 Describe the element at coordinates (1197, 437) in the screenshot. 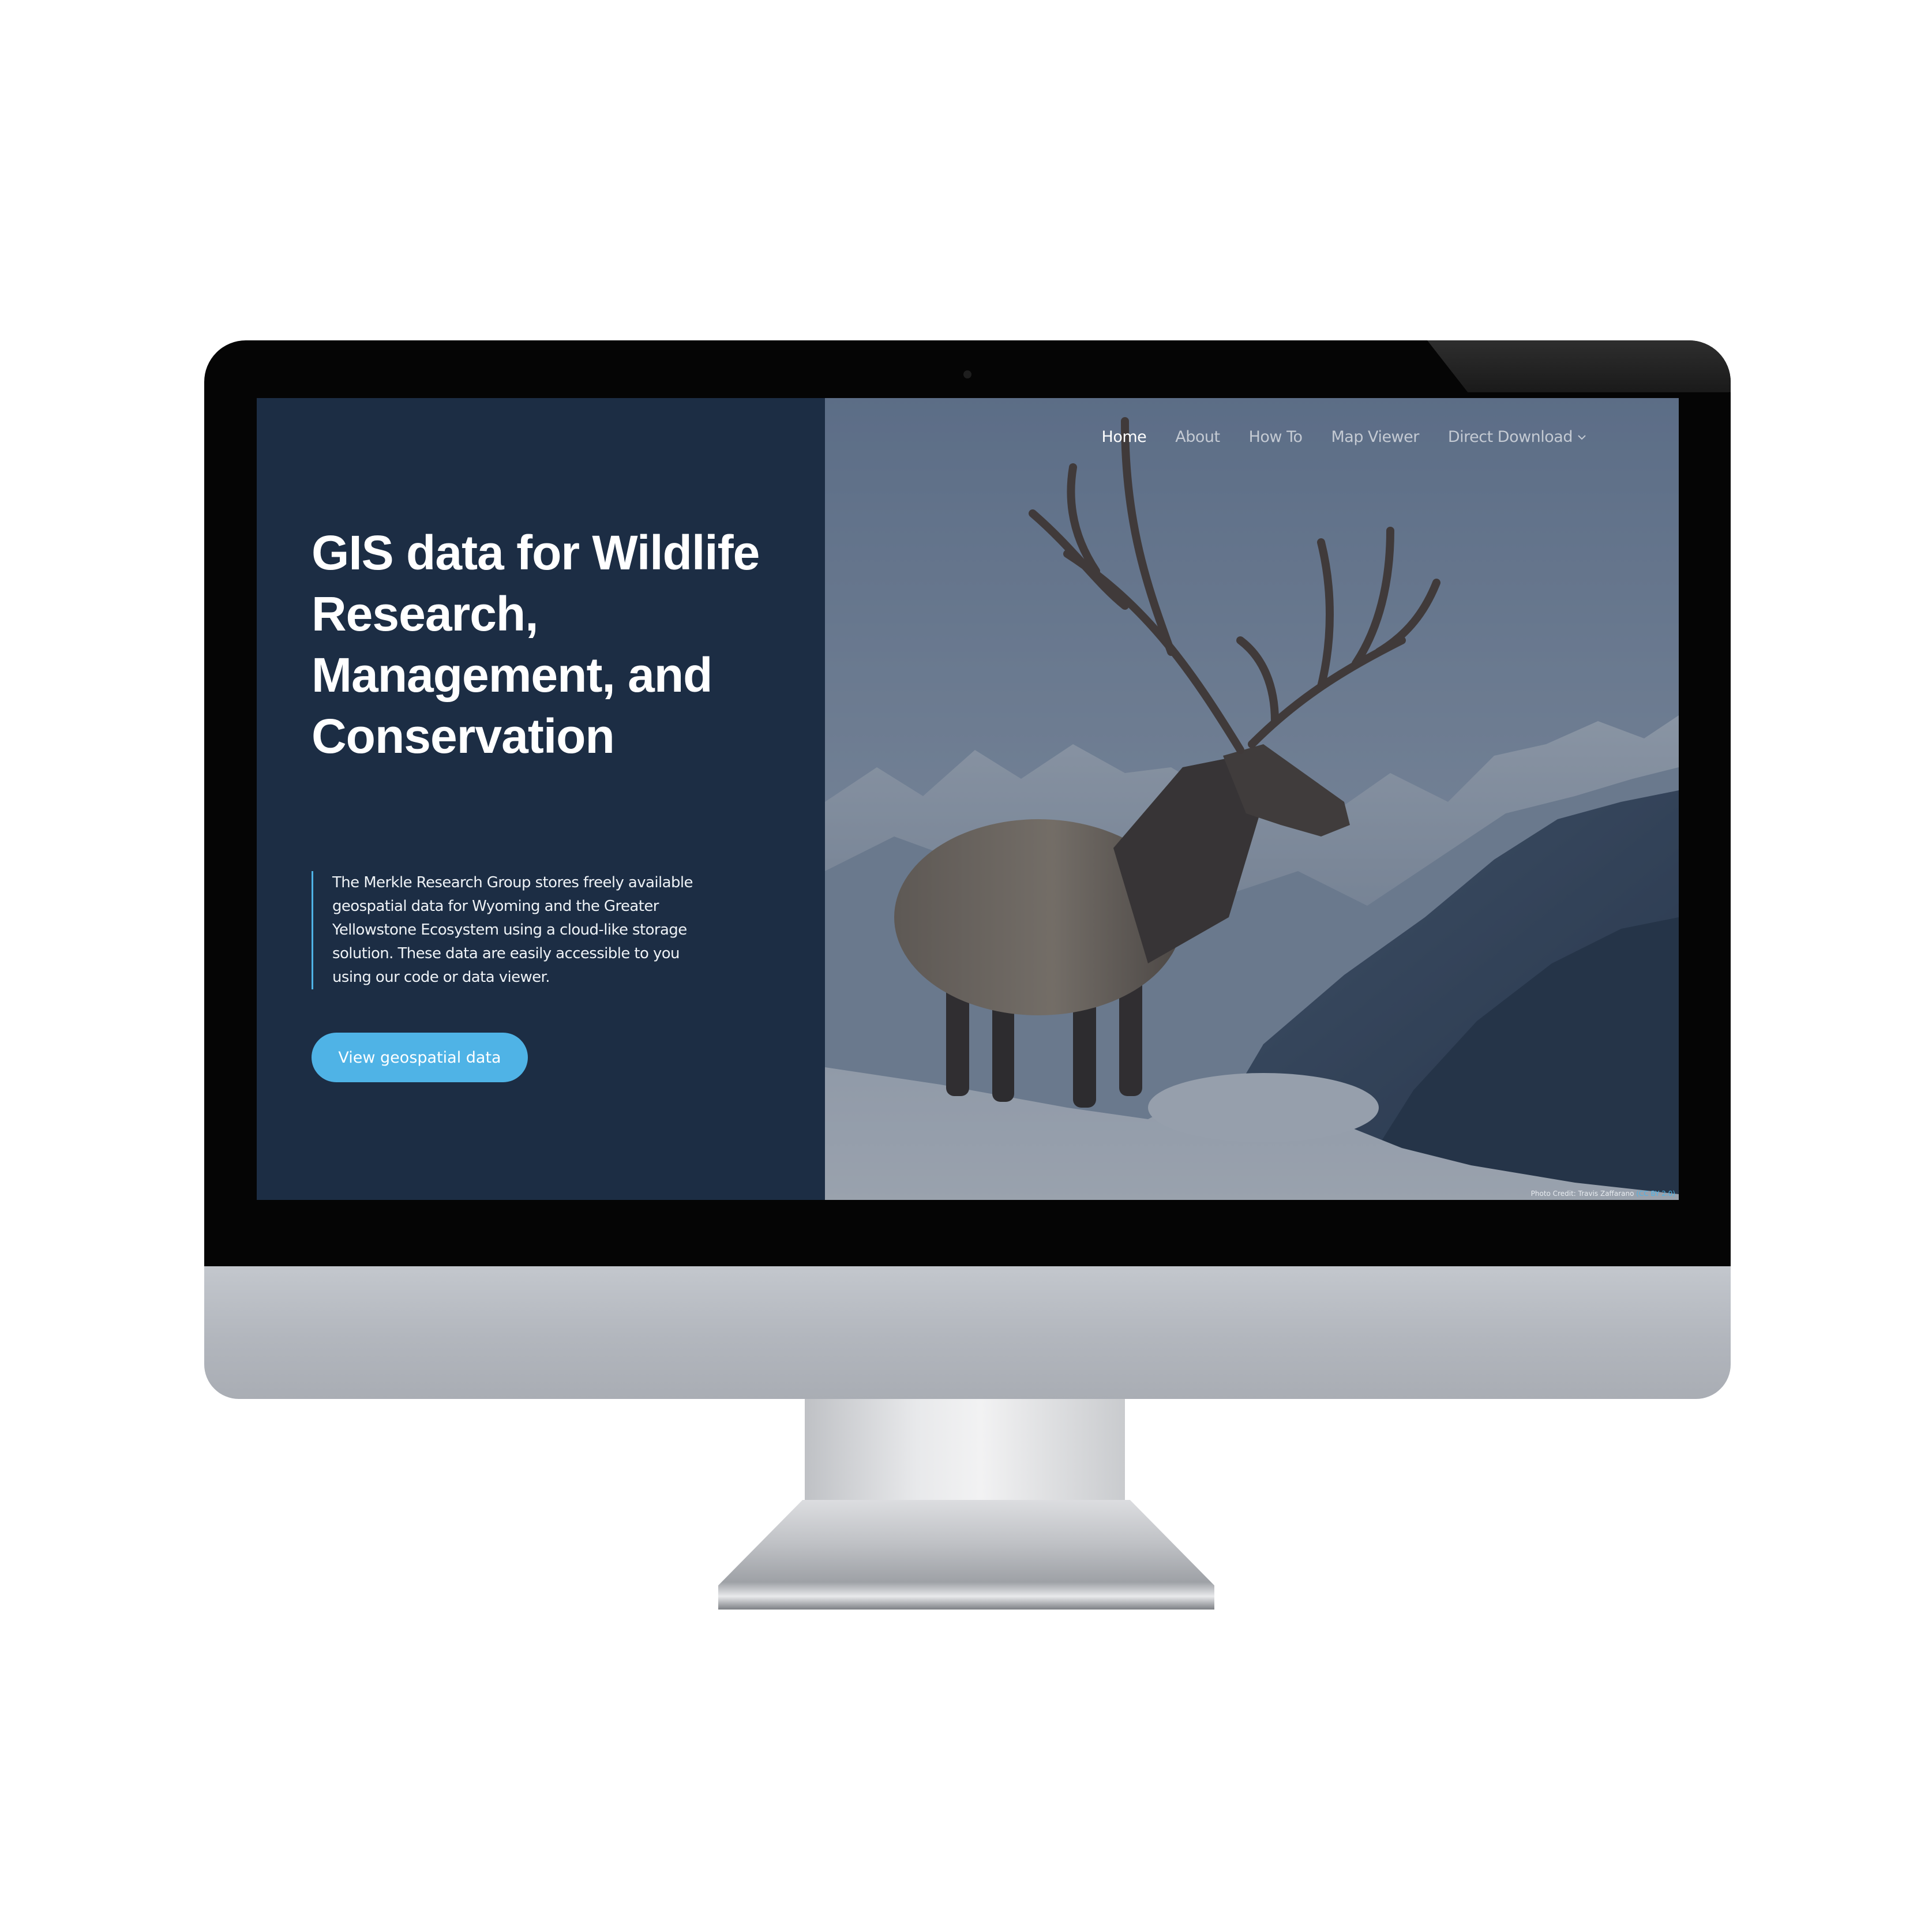

I see `nav-about: About` at that location.